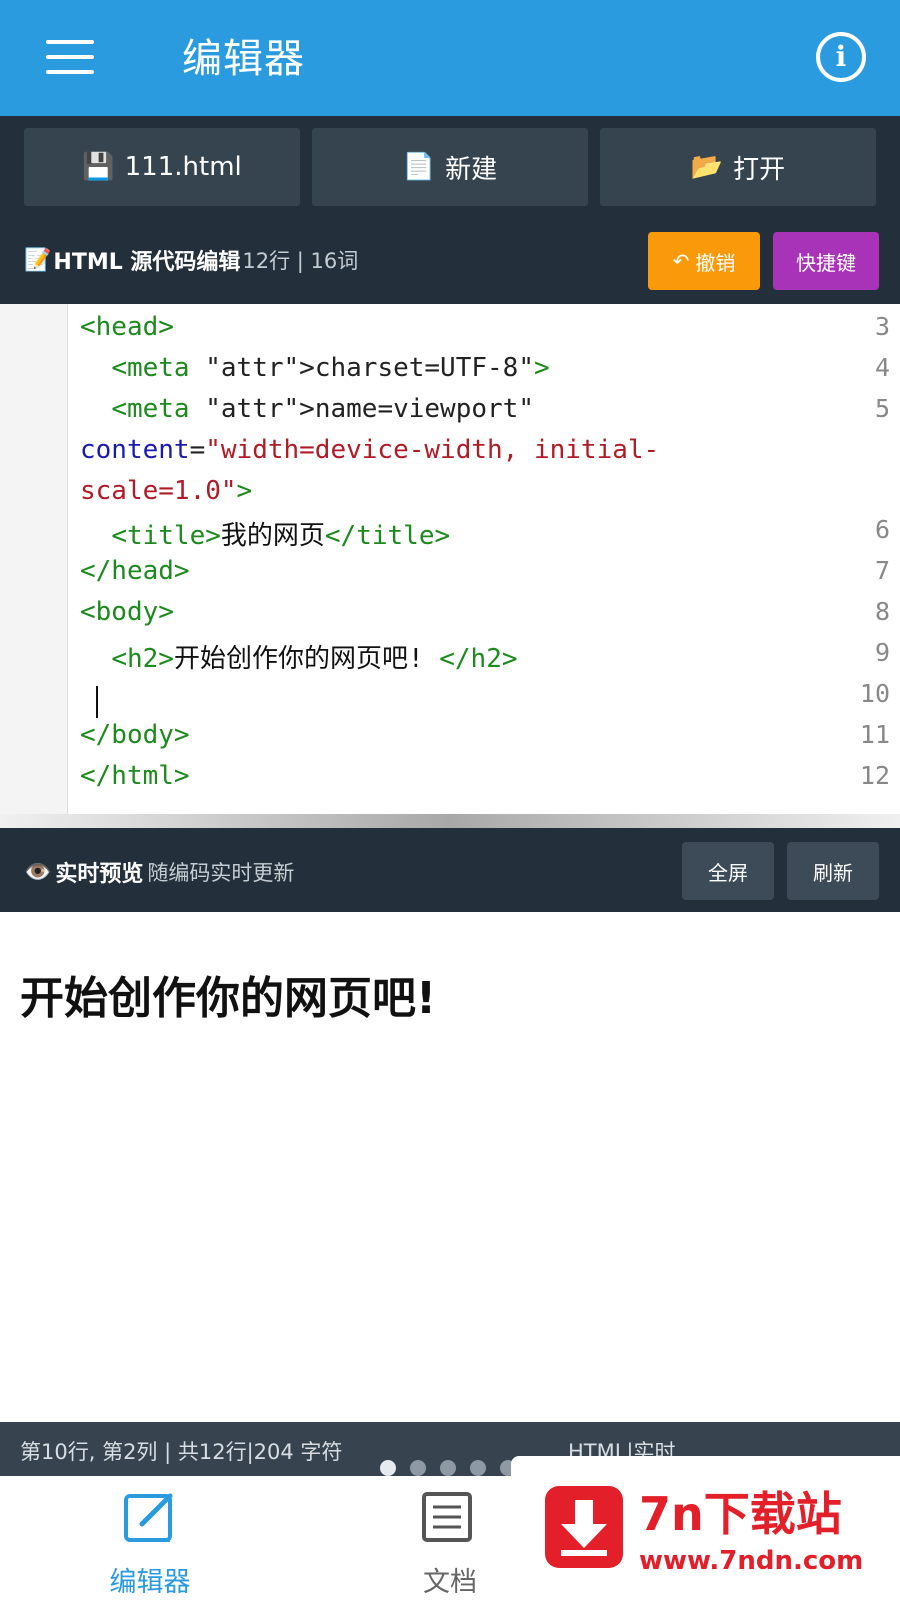  Describe the element at coordinates (874, 775) in the screenshot. I see `line-number: 12` at that location.